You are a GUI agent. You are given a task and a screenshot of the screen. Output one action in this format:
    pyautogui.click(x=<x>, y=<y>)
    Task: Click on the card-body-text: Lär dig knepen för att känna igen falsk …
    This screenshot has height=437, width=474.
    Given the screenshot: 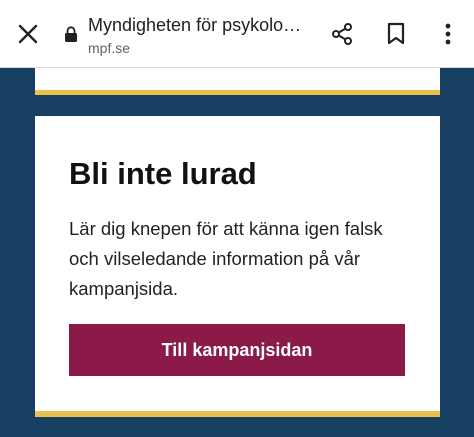 What is the action you would take?
    pyautogui.click(x=226, y=258)
    